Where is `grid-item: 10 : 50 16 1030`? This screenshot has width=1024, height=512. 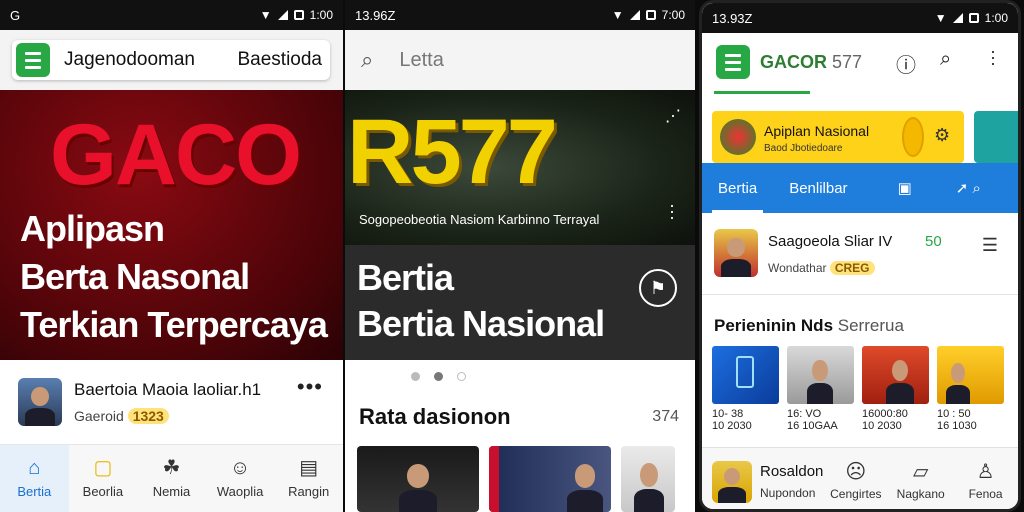
grid-item: 10 : 50 16 1030 is located at coordinates (970, 389).